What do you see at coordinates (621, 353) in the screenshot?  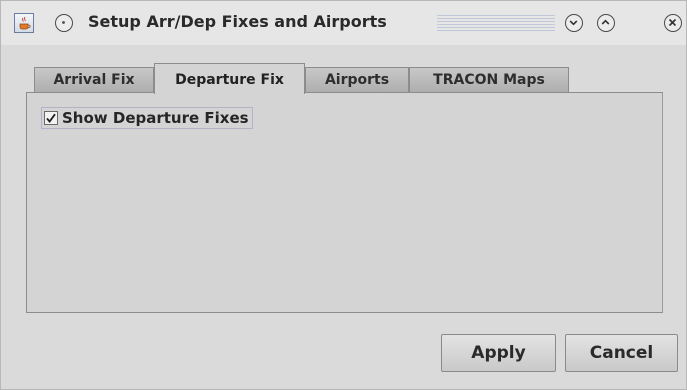 I see `cancel-button: Cancel` at bounding box center [621, 353].